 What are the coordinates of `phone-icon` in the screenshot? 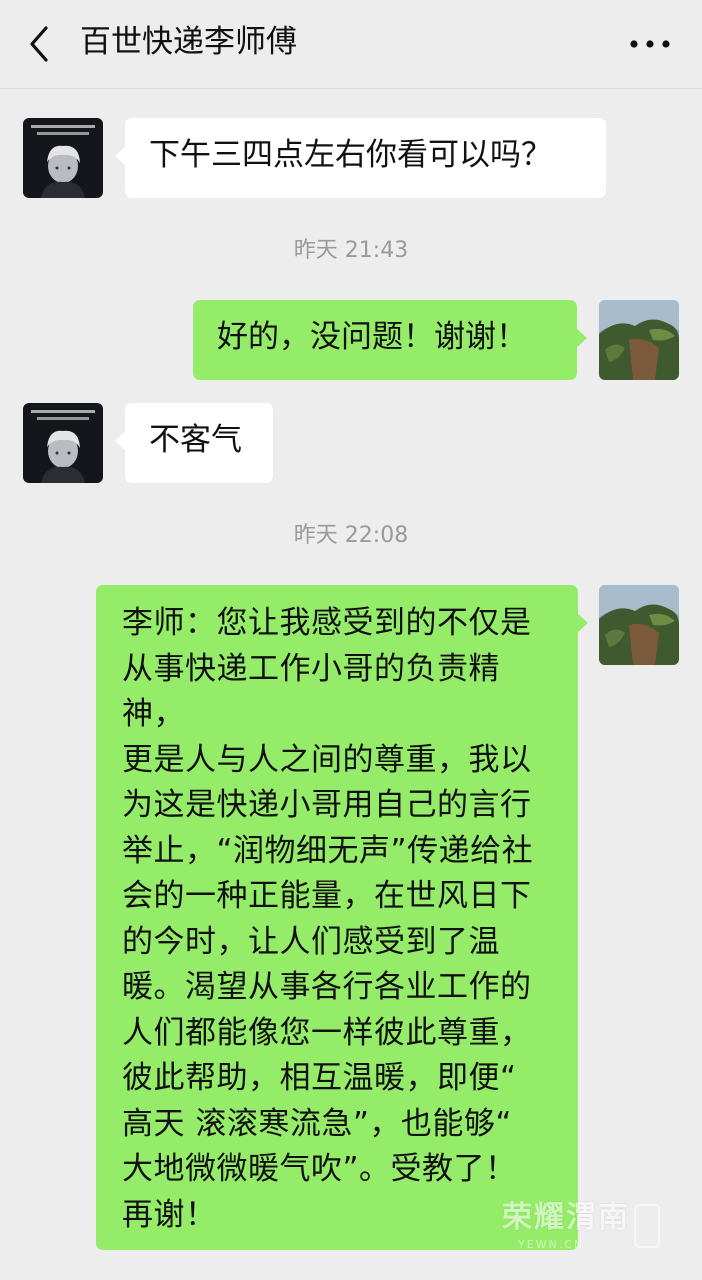 It's located at (647, 1226).